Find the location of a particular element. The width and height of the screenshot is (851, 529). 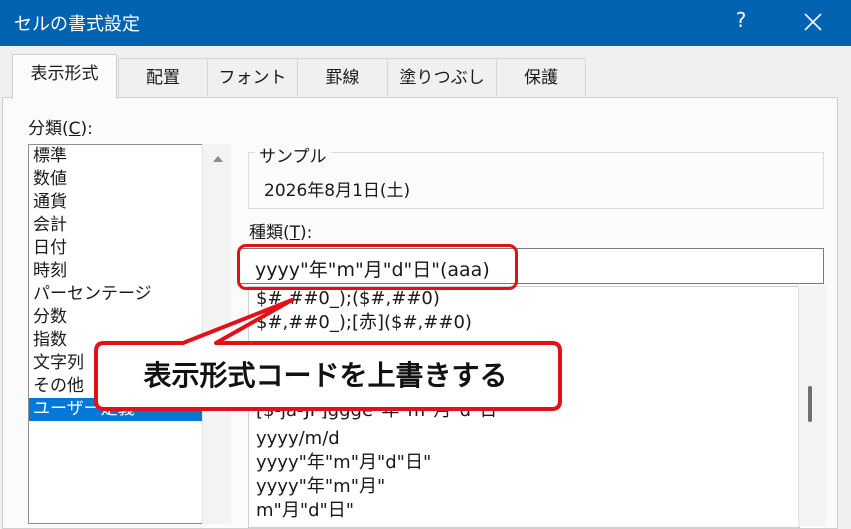

scroll-thumb is located at coordinates (810, 404).